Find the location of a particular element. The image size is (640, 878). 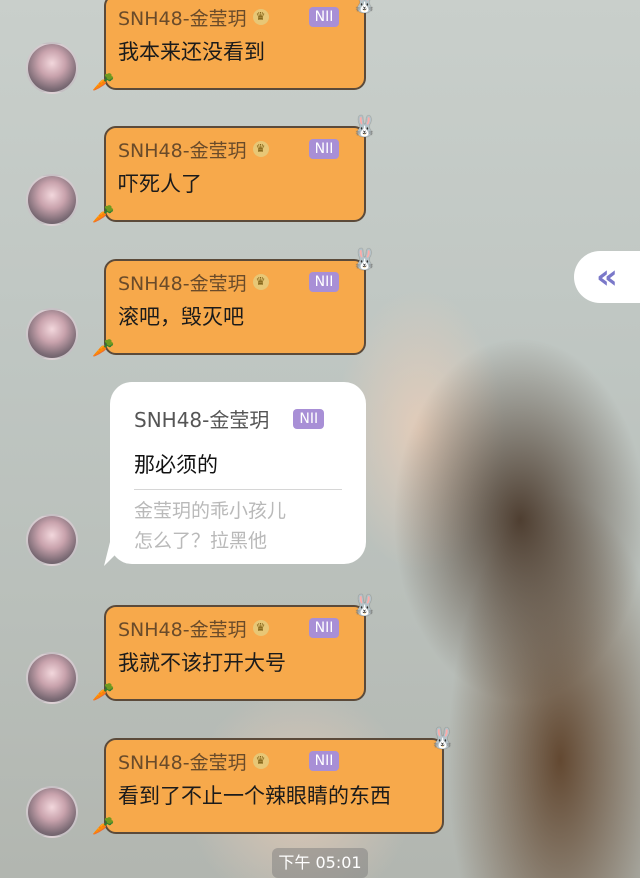

message-bubble: SNH48-金莹玥 ♛ NII 我本来还没看到 is located at coordinates (235, 45).